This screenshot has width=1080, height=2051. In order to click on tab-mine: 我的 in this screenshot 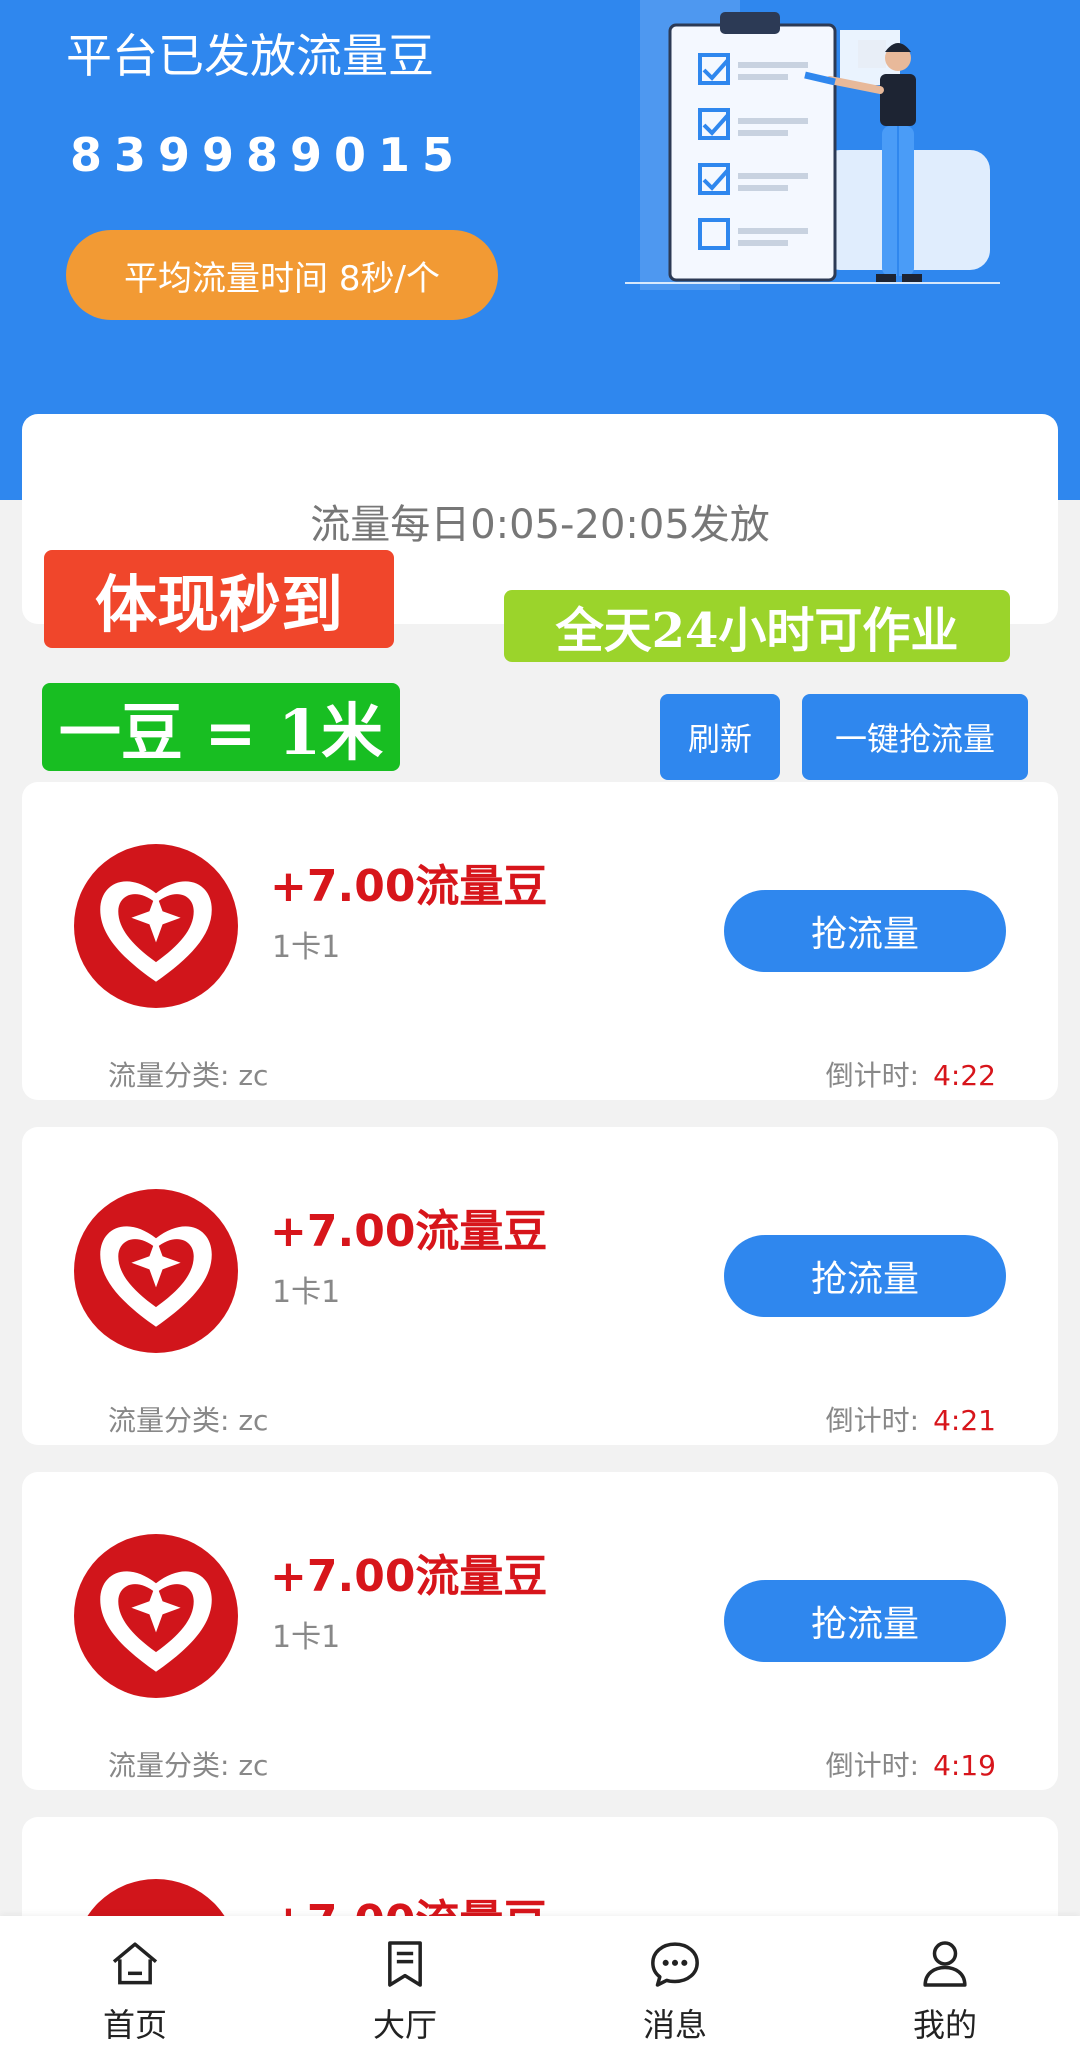, I will do `click(945, 1983)`.